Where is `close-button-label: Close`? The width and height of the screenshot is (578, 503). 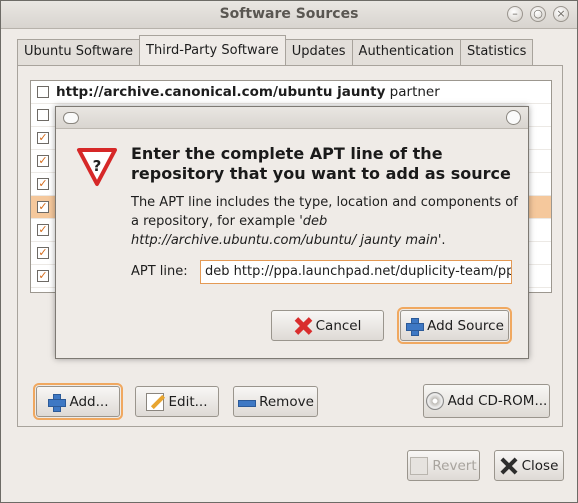 close-button-label: Close is located at coordinates (540, 465).